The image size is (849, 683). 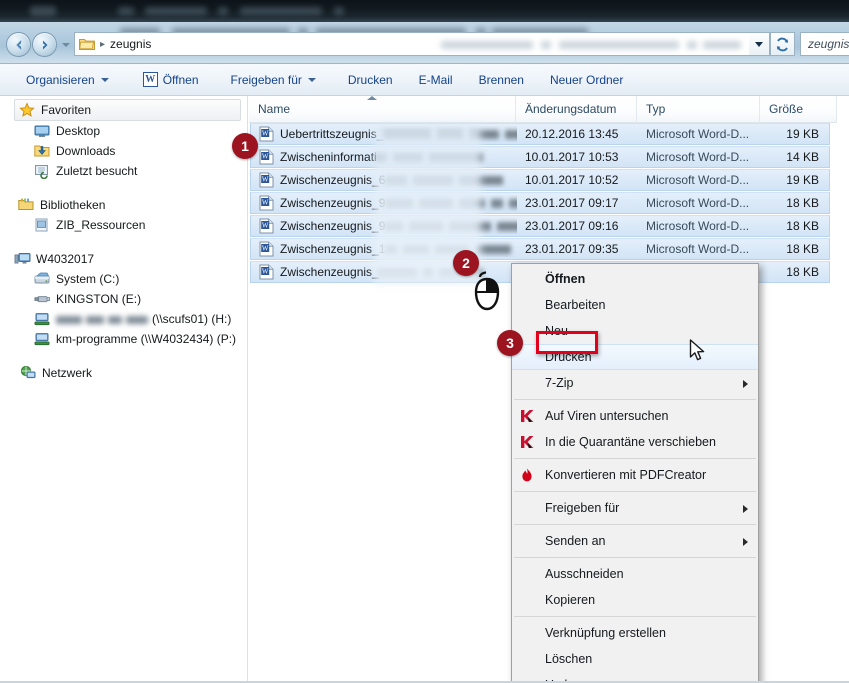 I want to click on star-icon, so click(x=27, y=110).